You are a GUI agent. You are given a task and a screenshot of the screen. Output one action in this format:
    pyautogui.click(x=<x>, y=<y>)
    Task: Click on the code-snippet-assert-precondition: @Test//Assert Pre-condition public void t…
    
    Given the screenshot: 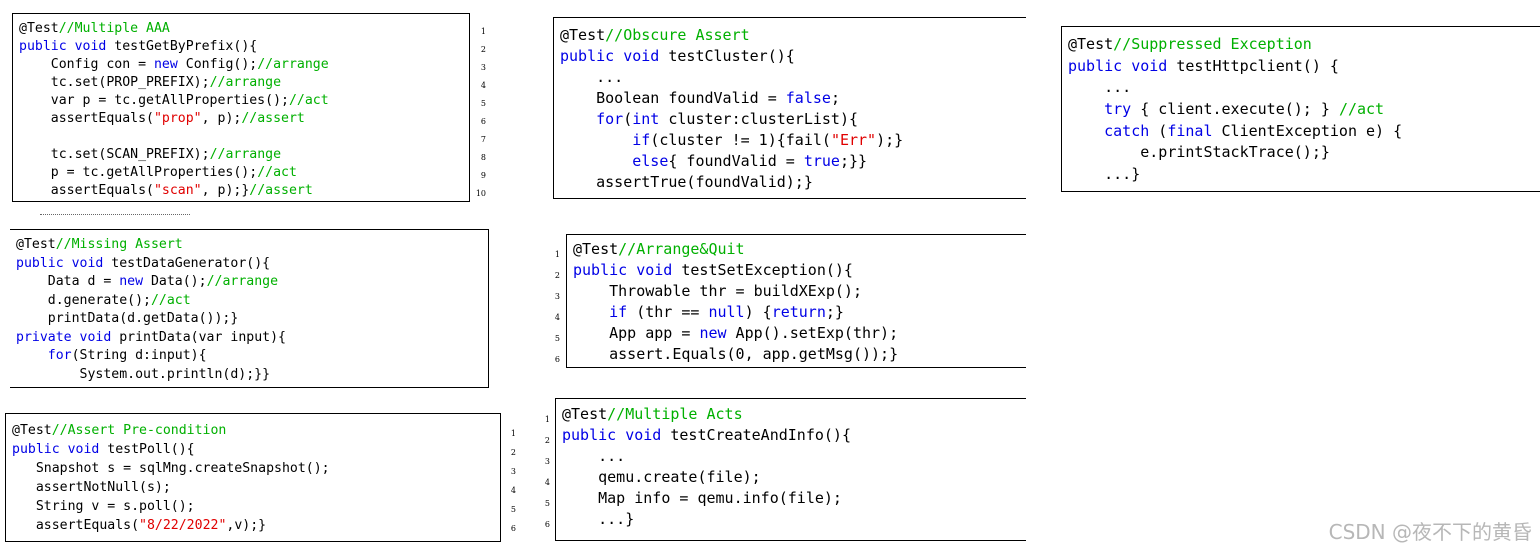 What is the action you would take?
    pyautogui.click(x=253, y=477)
    